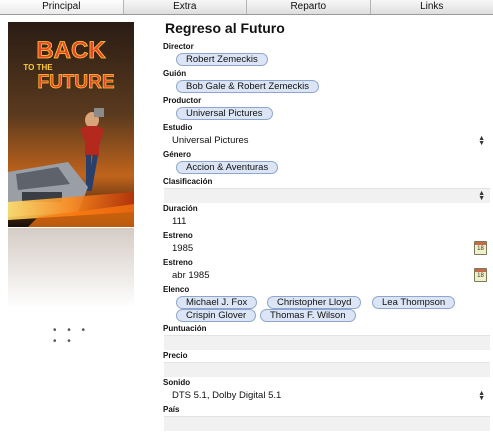  What do you see at coordinates (175, 73) in the screenshot?
I see `guion-label: Guión` at bounding box center [175, 73].